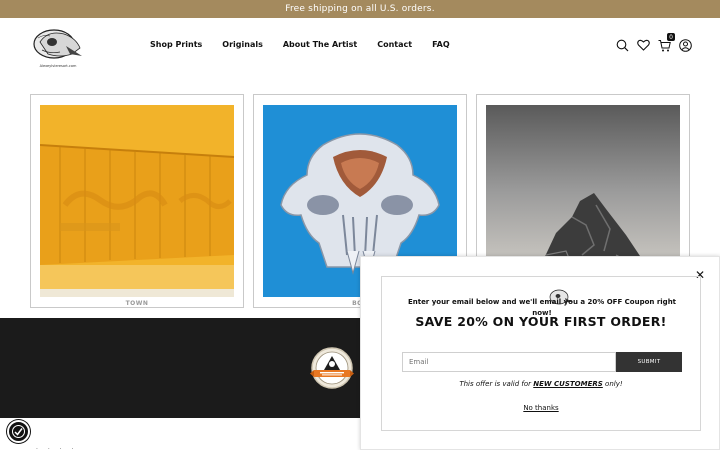  I want to click on logo-caption: AlexeyIvleresort.com, so click(58, 66).